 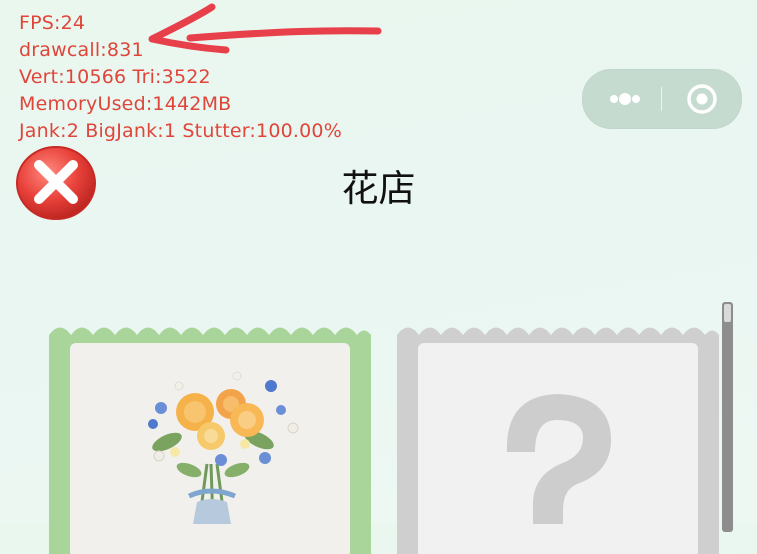 What do you see at coordinates (727, 417) in the screenshot?
I see `scrollbar` at bounding box center [727, 417].